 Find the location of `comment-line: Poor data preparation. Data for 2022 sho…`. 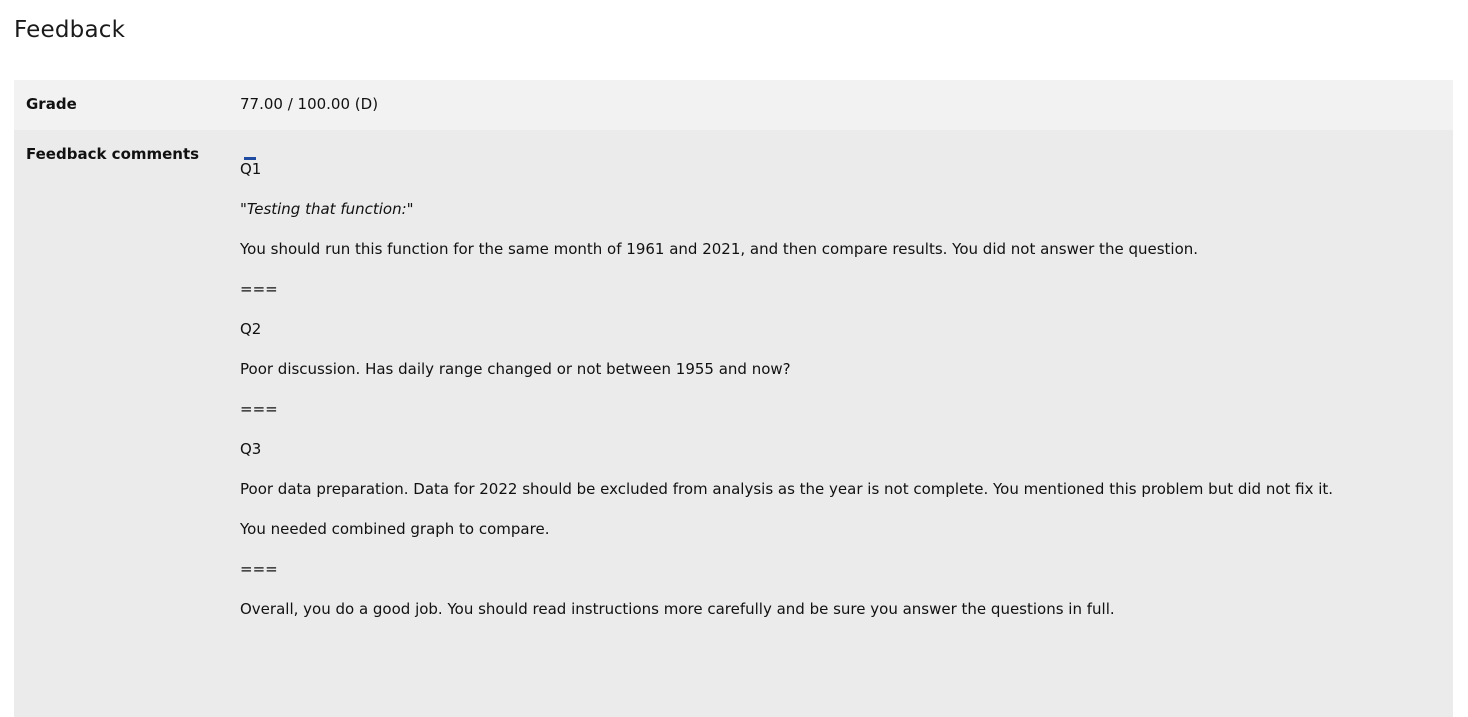

comment-line: Poor data preparation. Data for 2022 sho… is located at coordinates (787, 489).